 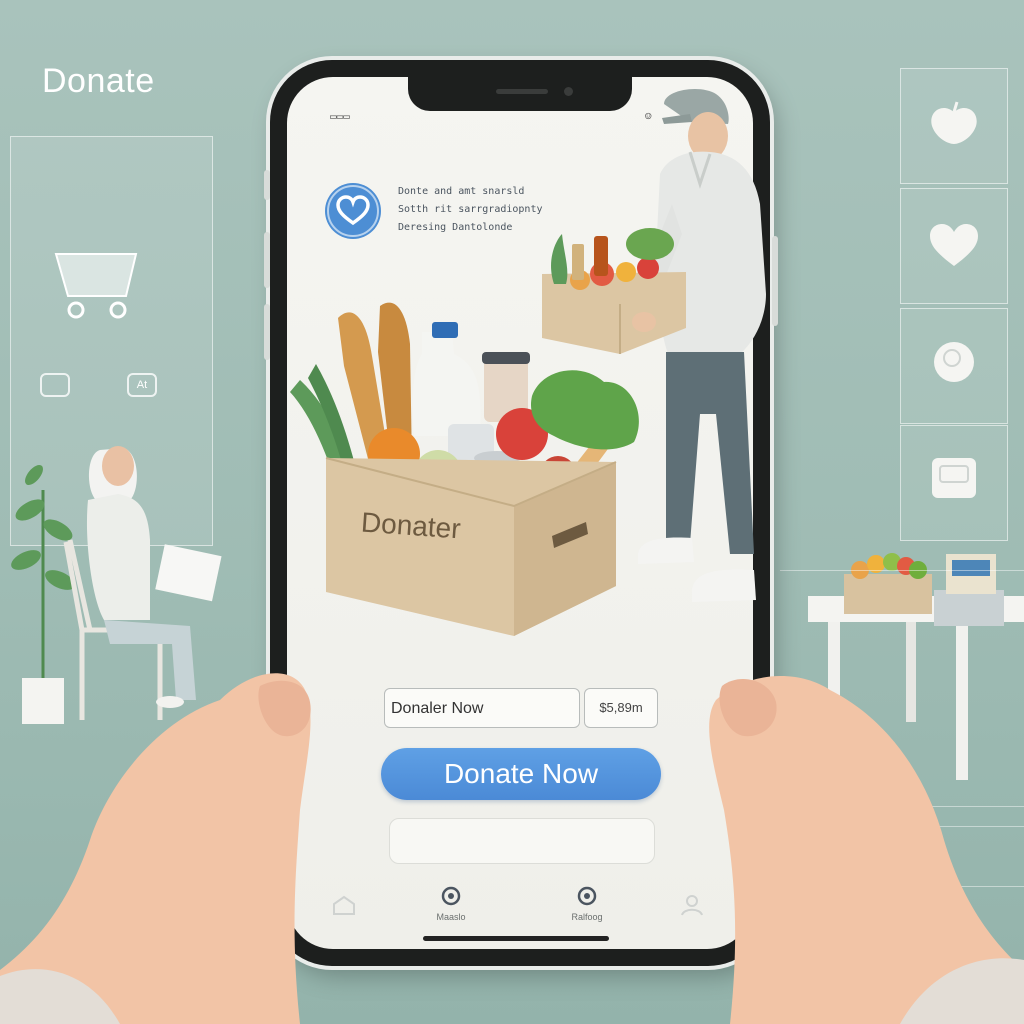 What do you see at coordinates (522, 841) in the screenshot?
I see `empty-input-field` at bounding box center [522, 841].